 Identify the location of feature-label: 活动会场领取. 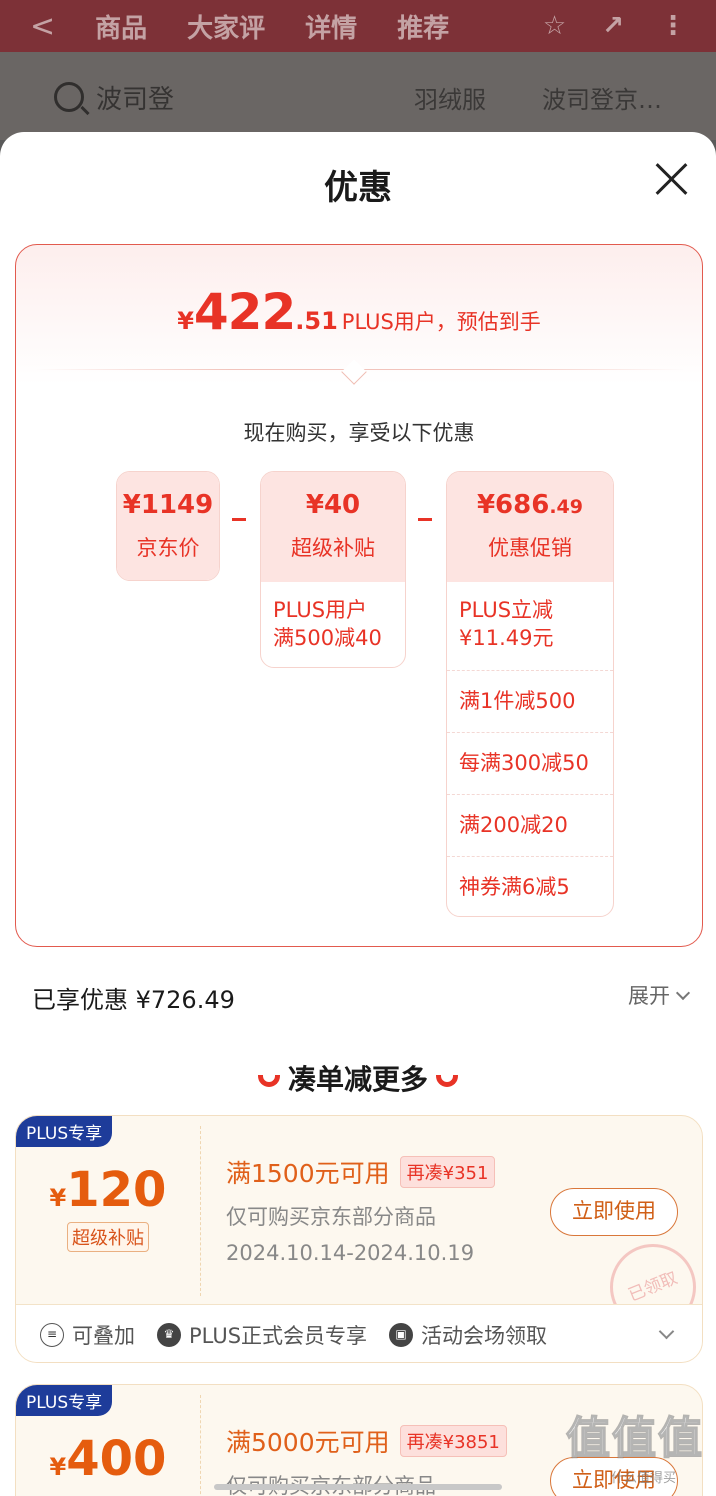
(484, 1335).